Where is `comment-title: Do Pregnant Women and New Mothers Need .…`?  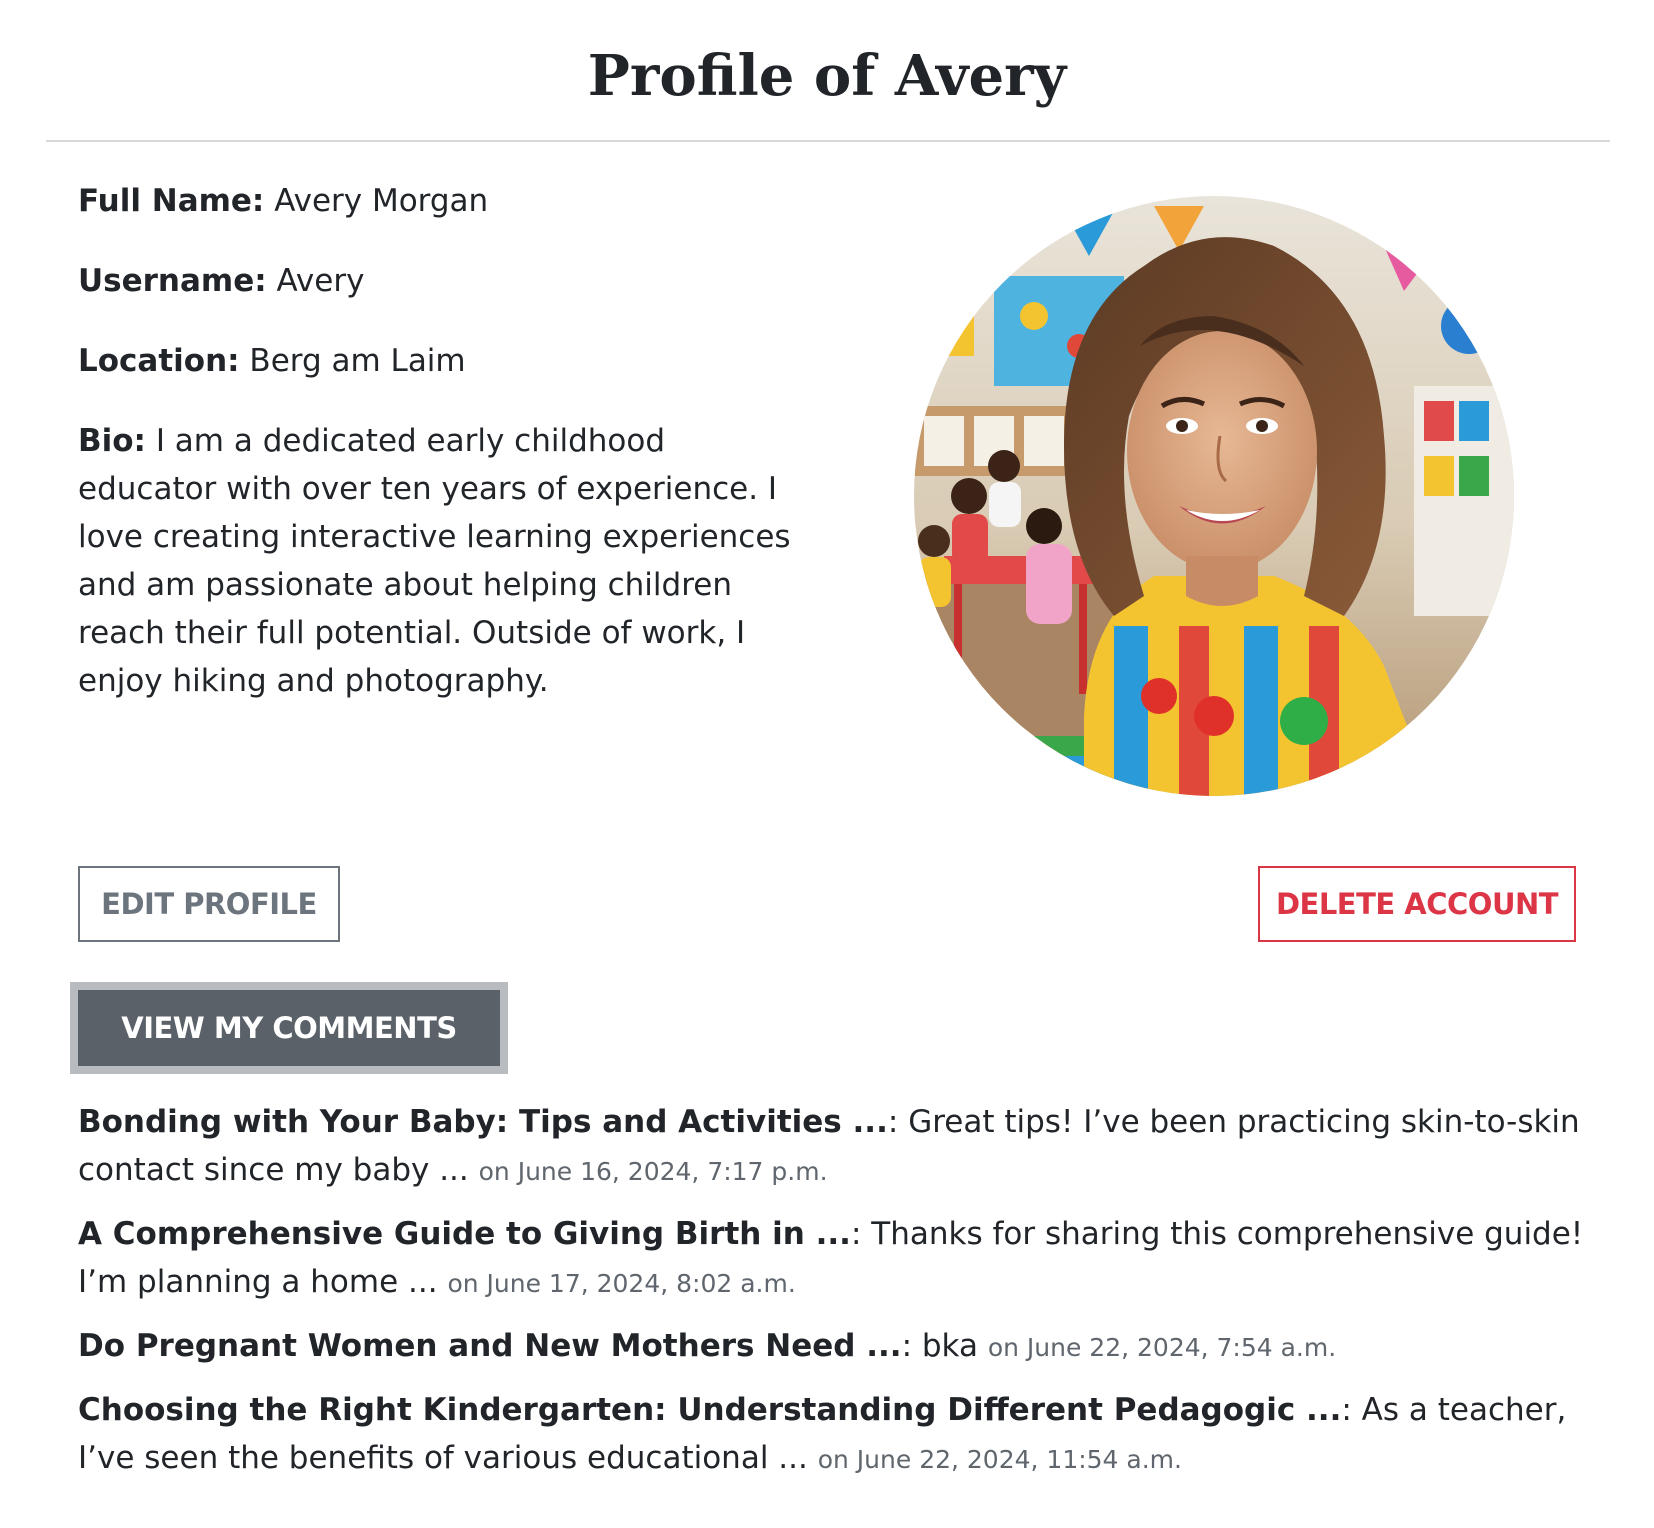
comment-title: Do Pregnant Women and New Mothers Need .… is located at coordinates (490, 1346).